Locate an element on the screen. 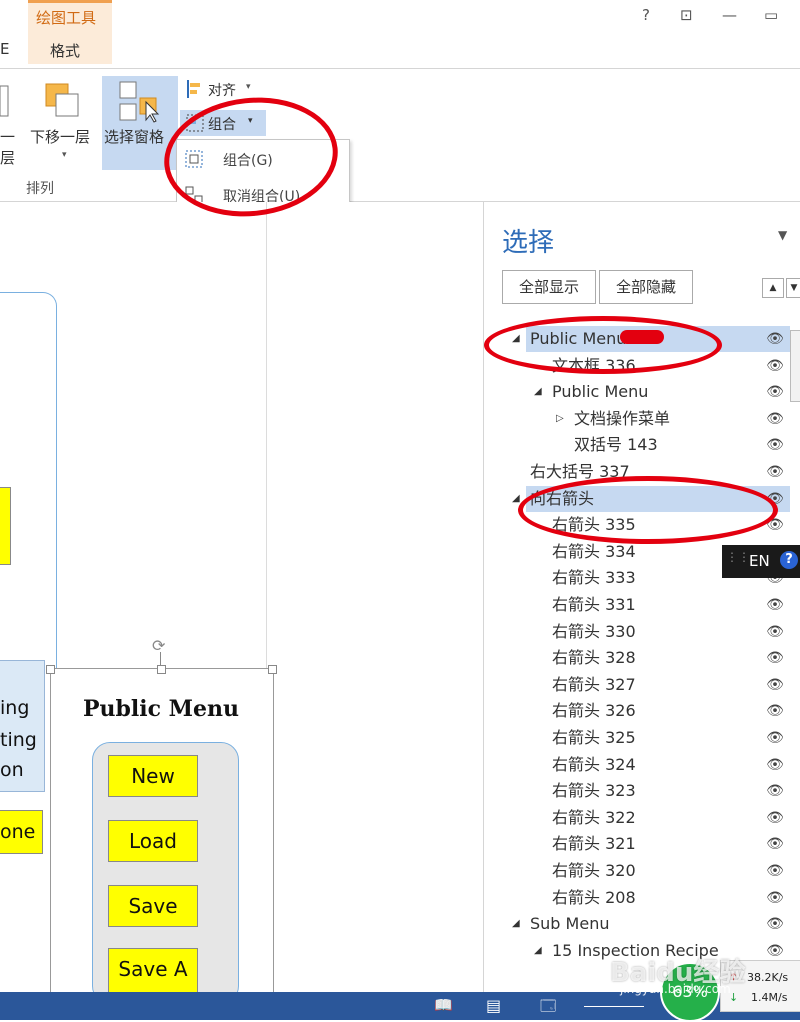 The width and height of the screenshot is (800, 1022). pane-item-label: 右箭头 326 is located at coordinates (594, 710).